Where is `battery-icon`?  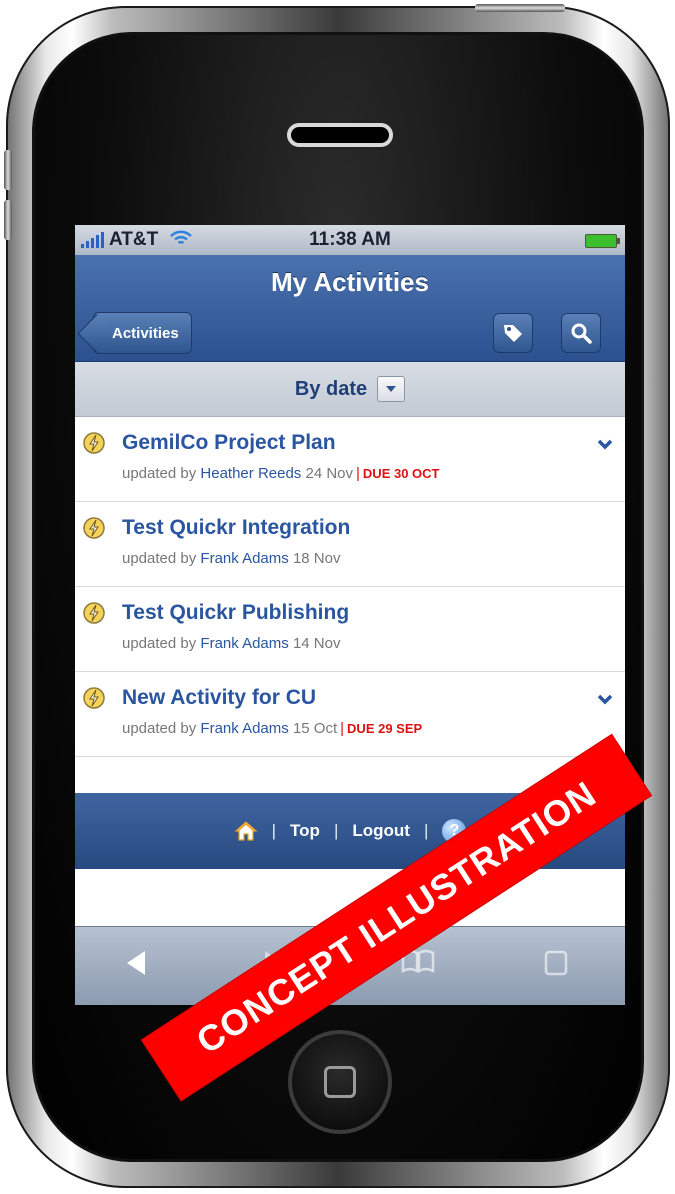
battery-icon is located at coordinates (602, 241).